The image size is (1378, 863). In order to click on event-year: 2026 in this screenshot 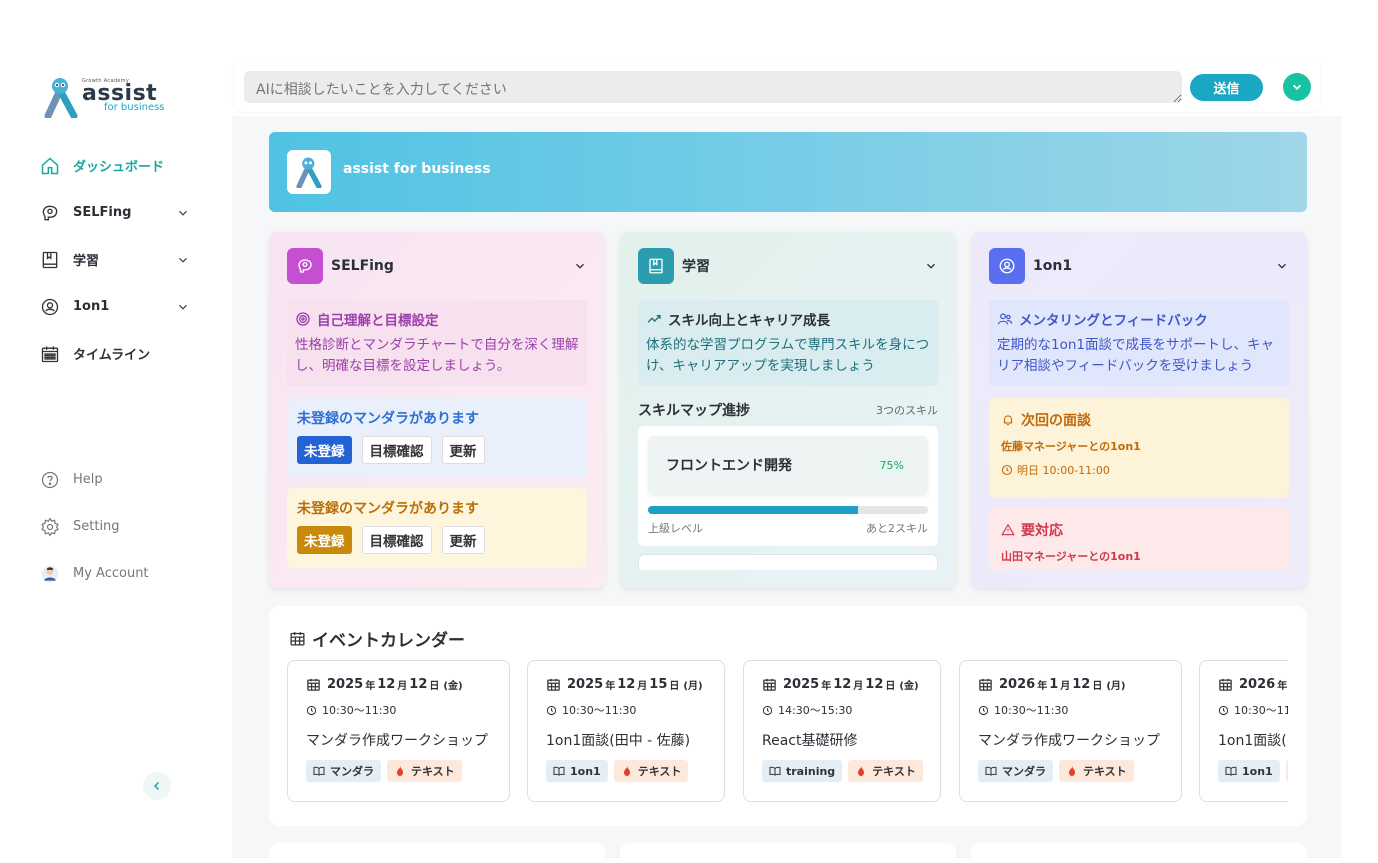, I will do `click(1017, 684)`.